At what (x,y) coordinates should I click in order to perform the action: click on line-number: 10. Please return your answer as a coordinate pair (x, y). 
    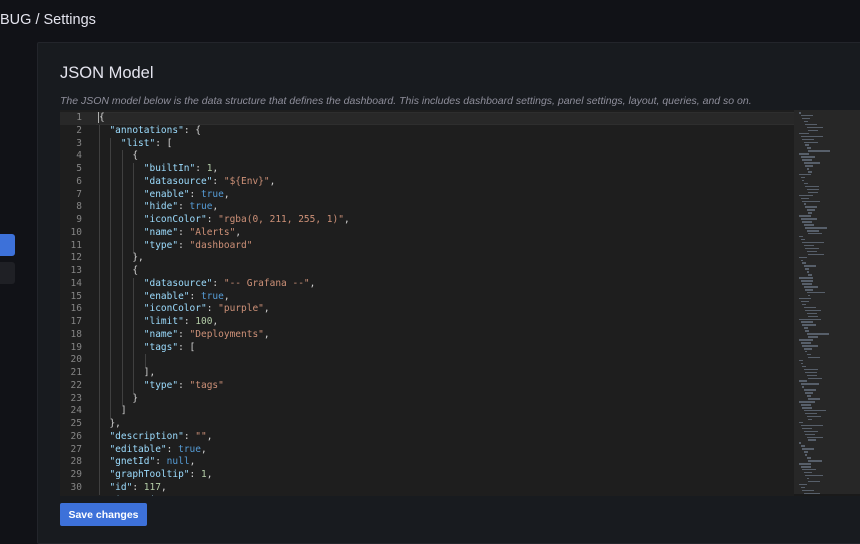
    Looking at the image, I should click on (76, 232).